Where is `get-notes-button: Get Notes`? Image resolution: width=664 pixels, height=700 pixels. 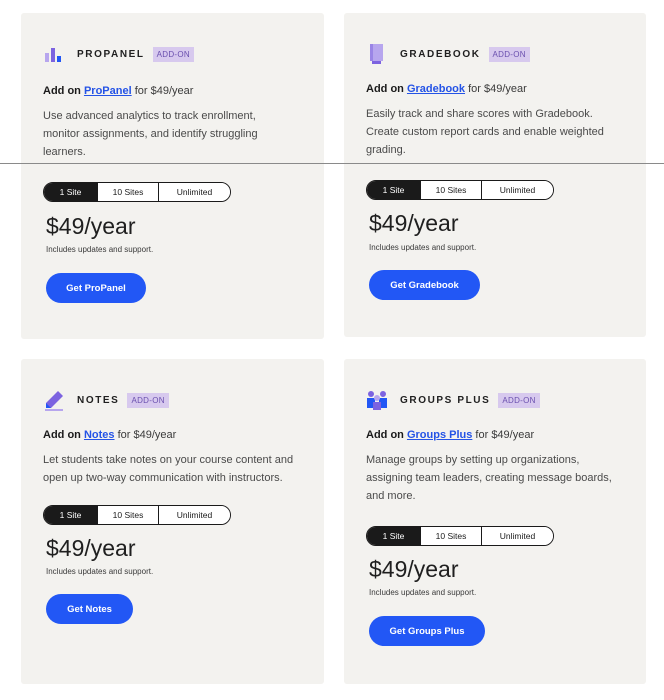
get-notes-button: Get Notes is located at coordinates (89, 609).